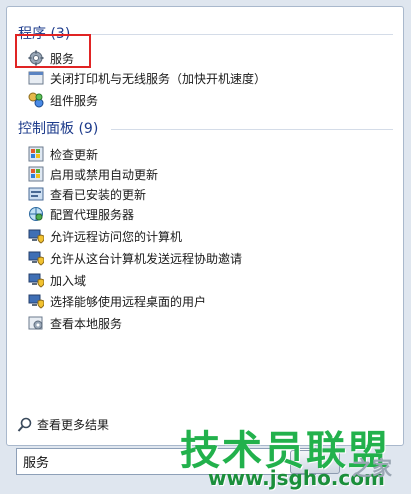  Describe the element at coordinates (158, 78) in the screenshot. I see `result-label: 关闭打印机与无线服务（加快开机速度）` at that location.